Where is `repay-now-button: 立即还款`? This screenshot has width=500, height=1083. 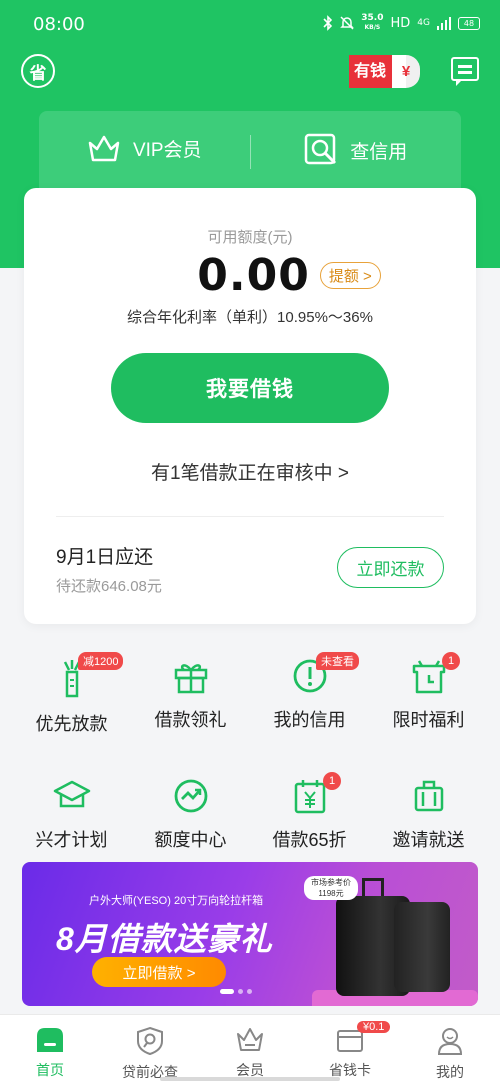 repay-now-button: 立即还款 is located at coordinates (390, 567).